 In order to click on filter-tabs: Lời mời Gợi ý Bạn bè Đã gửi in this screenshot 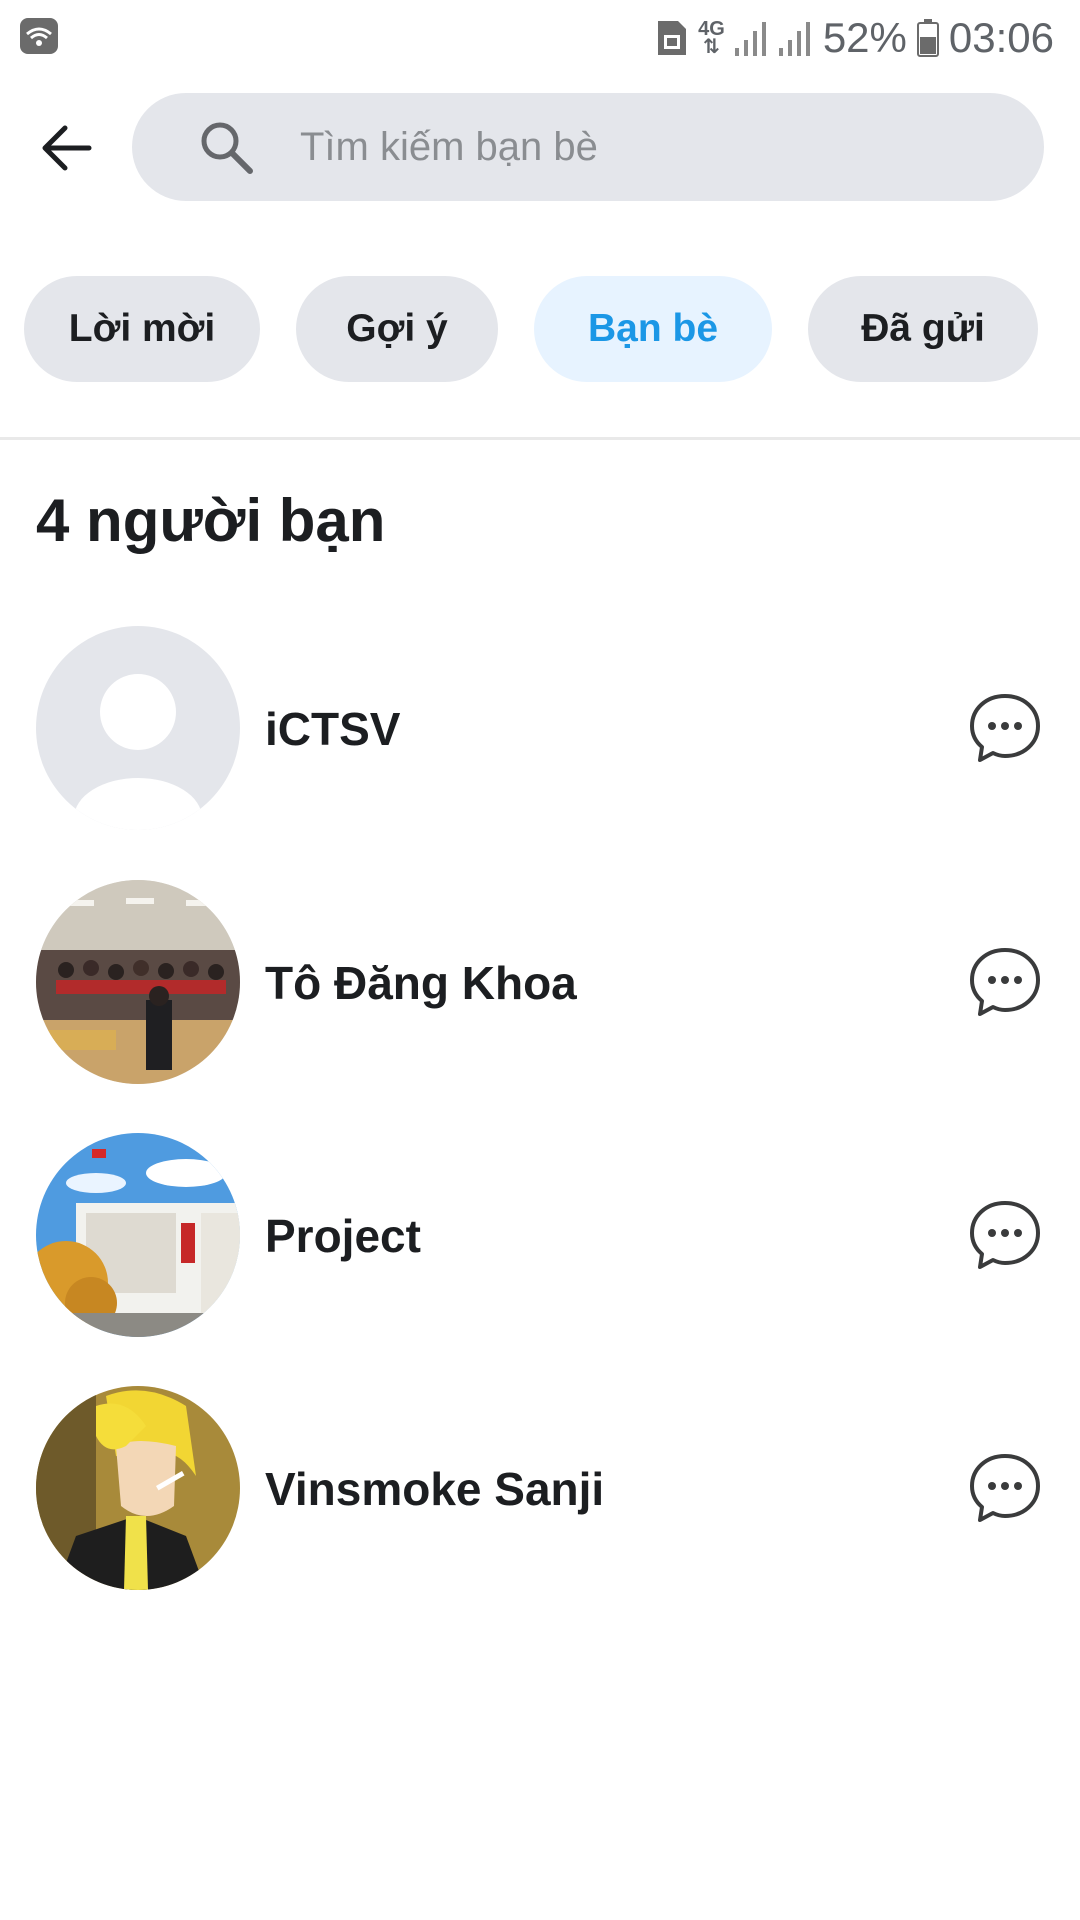, I will do `click(540, 330)`.